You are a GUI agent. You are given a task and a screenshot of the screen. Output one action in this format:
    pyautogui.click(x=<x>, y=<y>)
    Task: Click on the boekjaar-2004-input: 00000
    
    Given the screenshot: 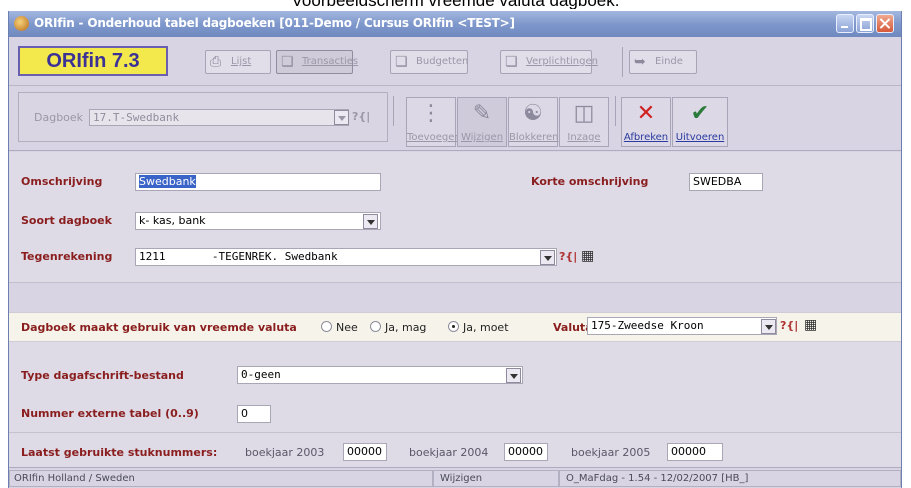 What is the action you would take?
    pyautogui.click(x=526, y=452)
    